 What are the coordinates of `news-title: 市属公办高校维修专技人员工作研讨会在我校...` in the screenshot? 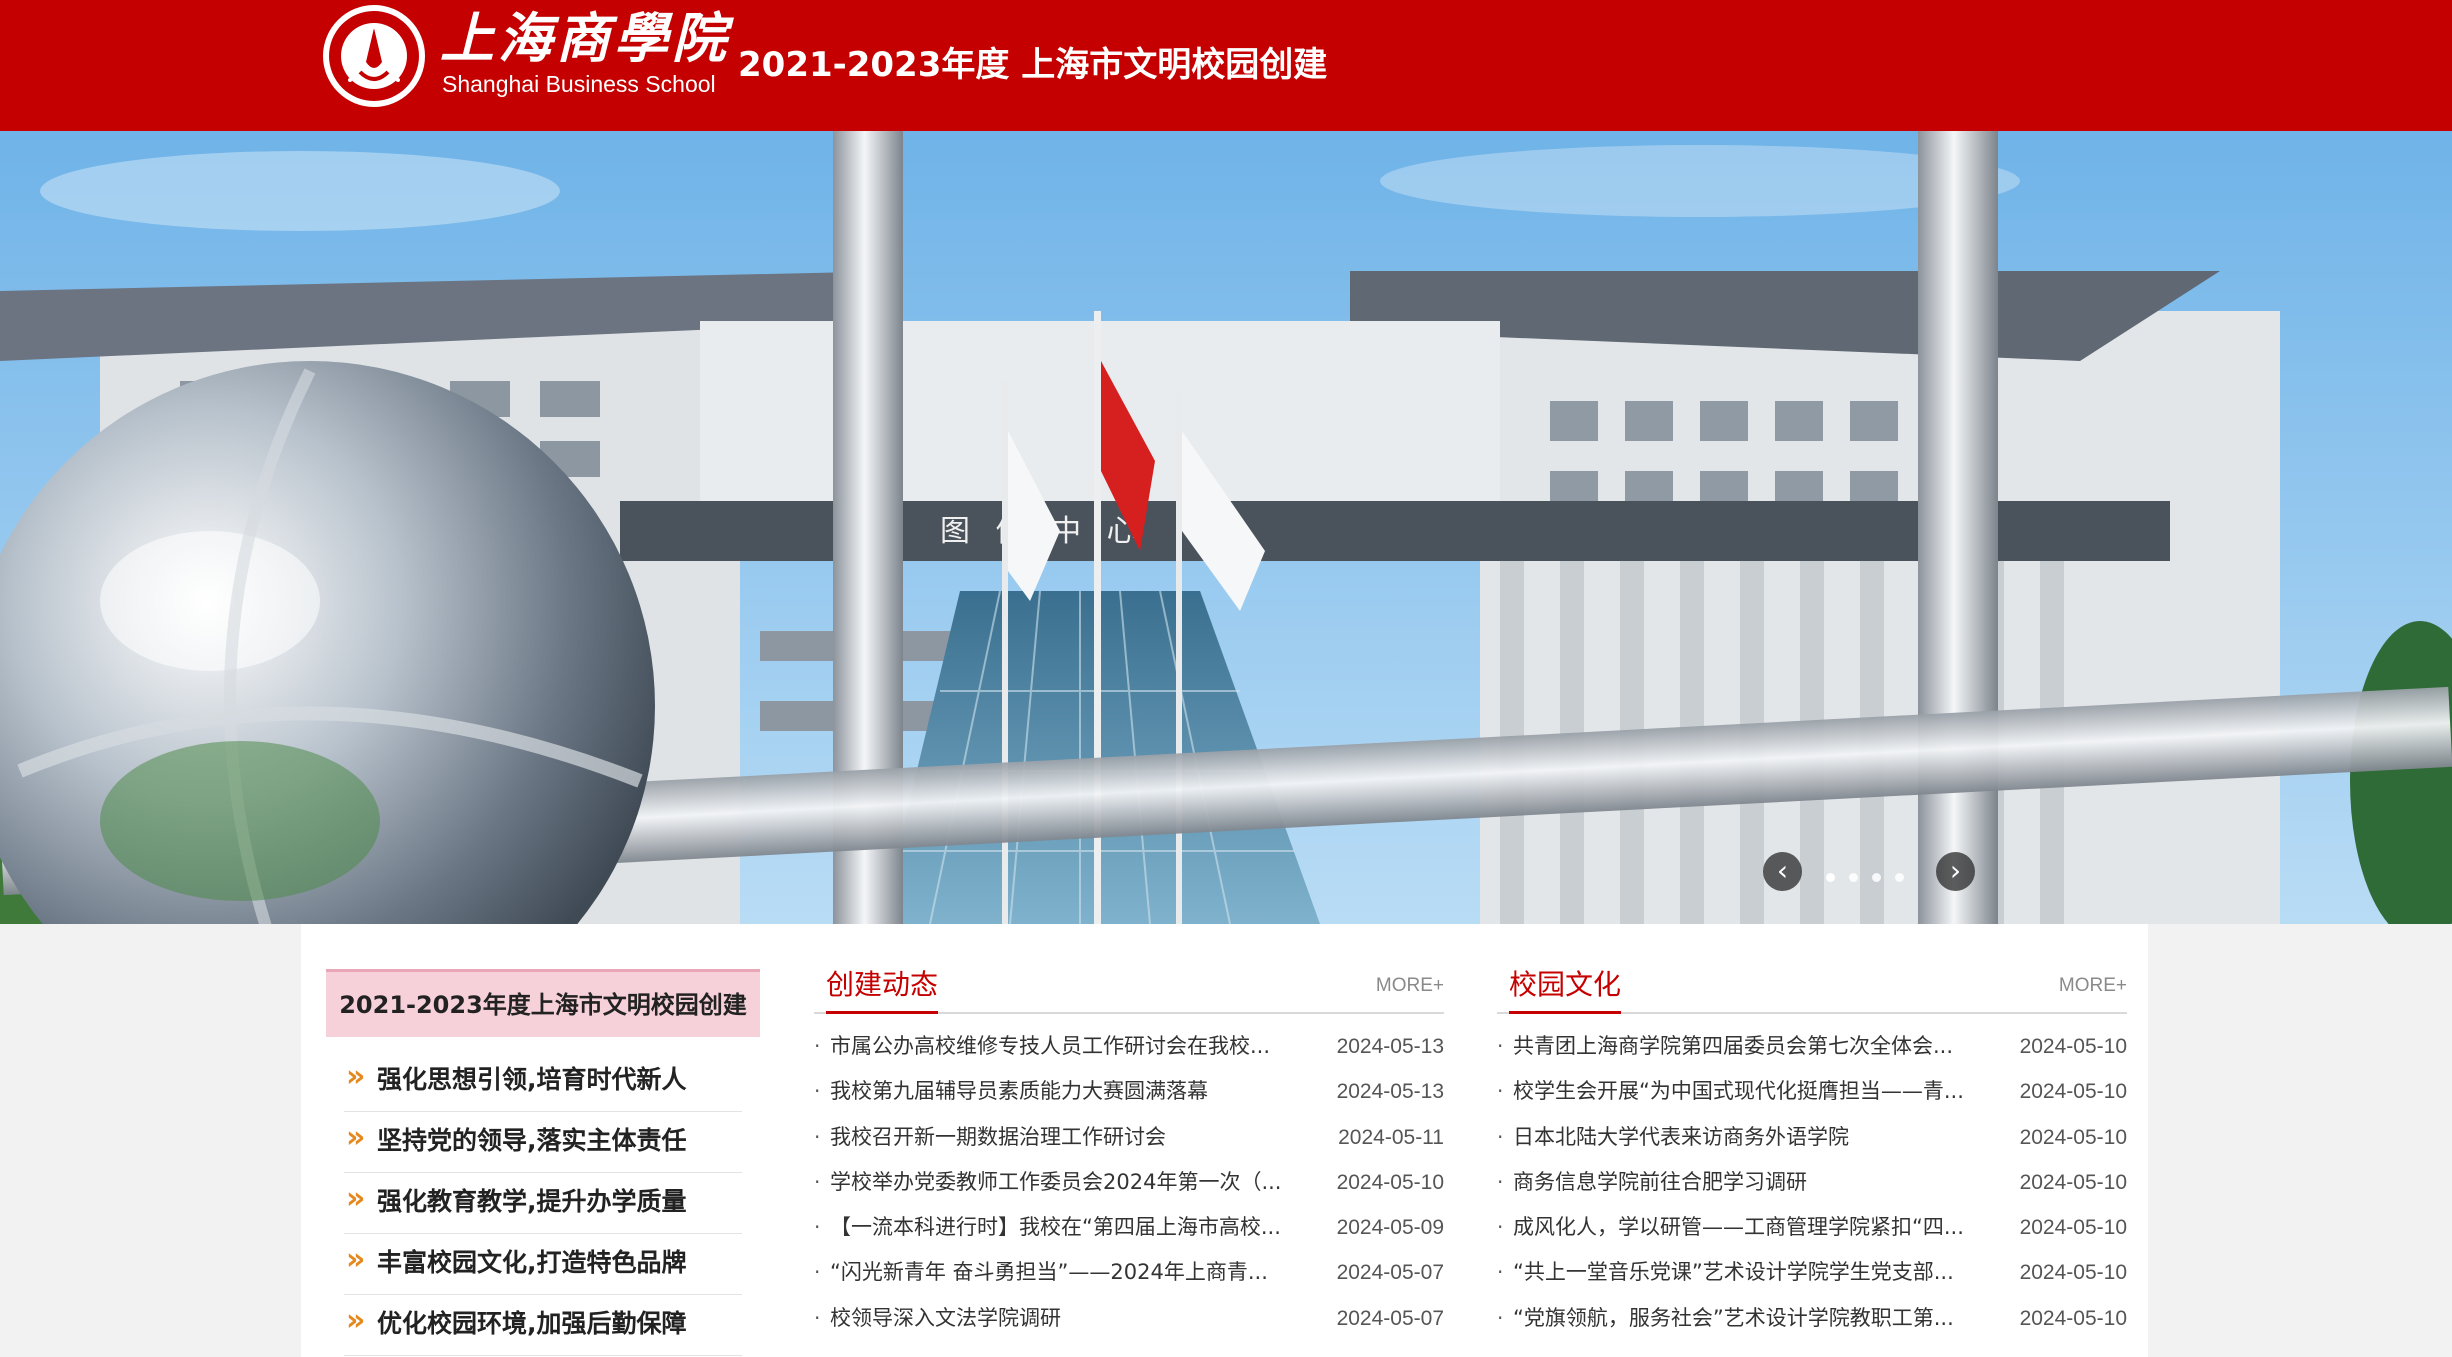 It's located at (1060, 1046).